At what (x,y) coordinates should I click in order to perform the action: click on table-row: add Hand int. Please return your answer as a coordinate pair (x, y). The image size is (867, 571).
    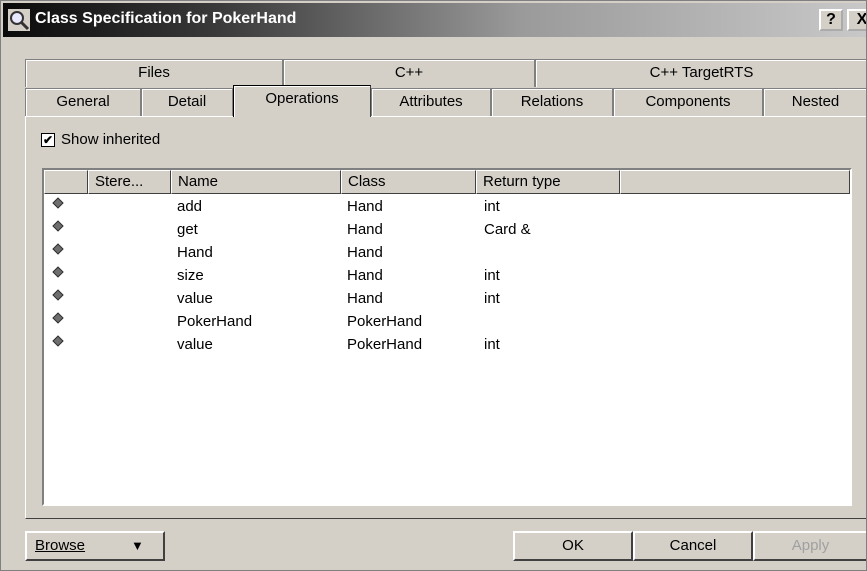
    Looking at the image, I should click on (447, 207).